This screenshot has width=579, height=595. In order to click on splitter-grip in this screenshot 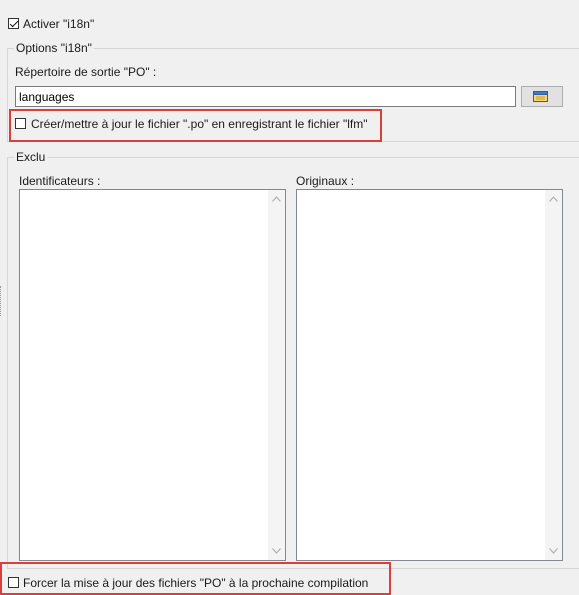, I will do `click(1, 301)`.